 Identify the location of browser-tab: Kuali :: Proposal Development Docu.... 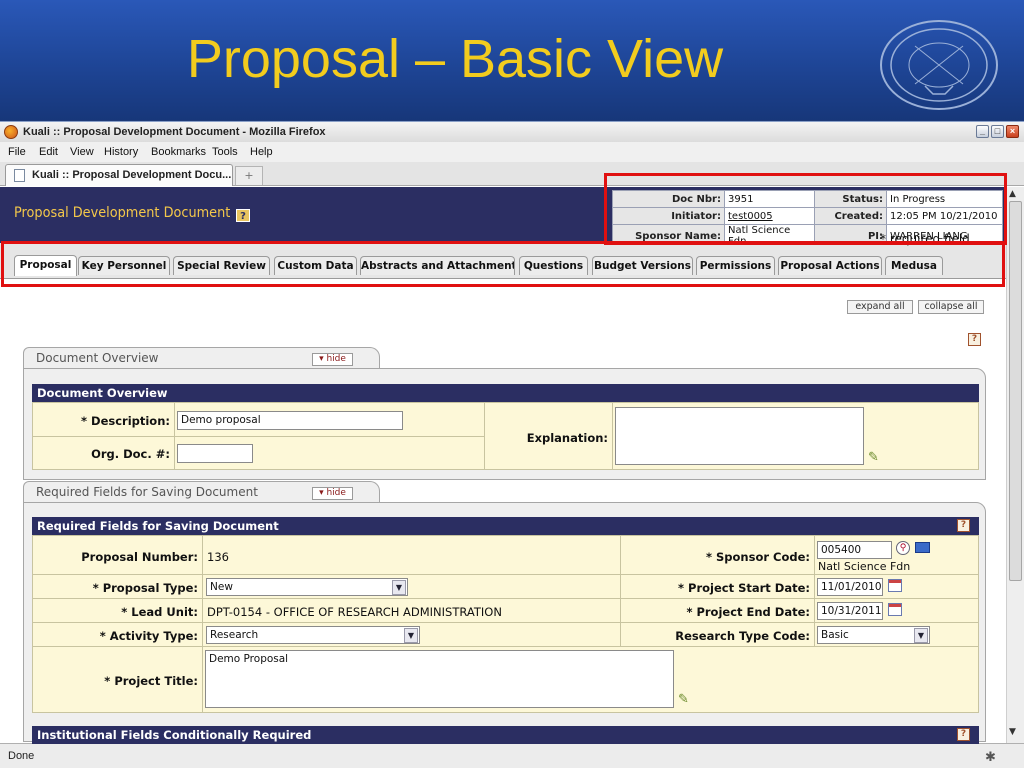
(119, 175).